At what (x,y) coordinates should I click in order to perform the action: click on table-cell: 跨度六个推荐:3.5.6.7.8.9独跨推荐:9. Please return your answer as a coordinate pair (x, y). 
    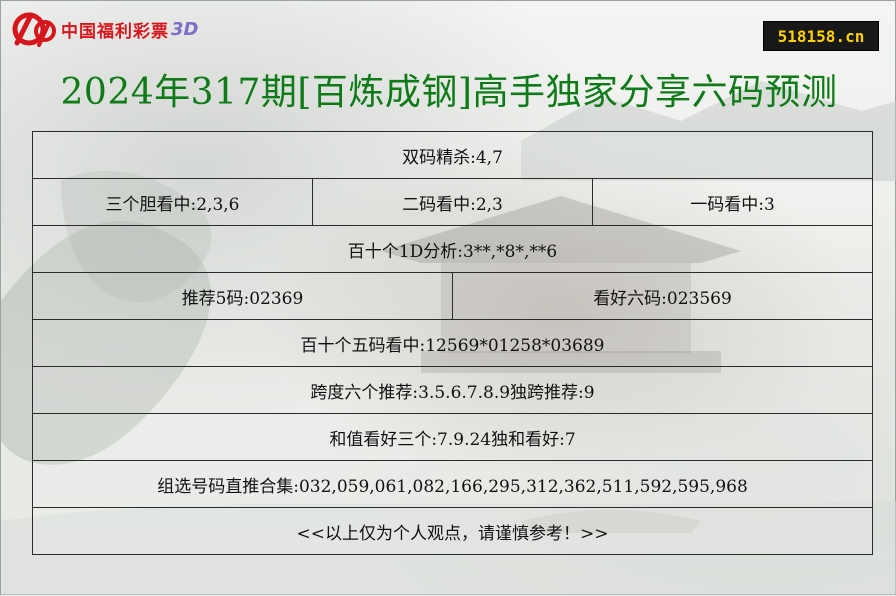
    Looking at the image, I should click on (452, 390).